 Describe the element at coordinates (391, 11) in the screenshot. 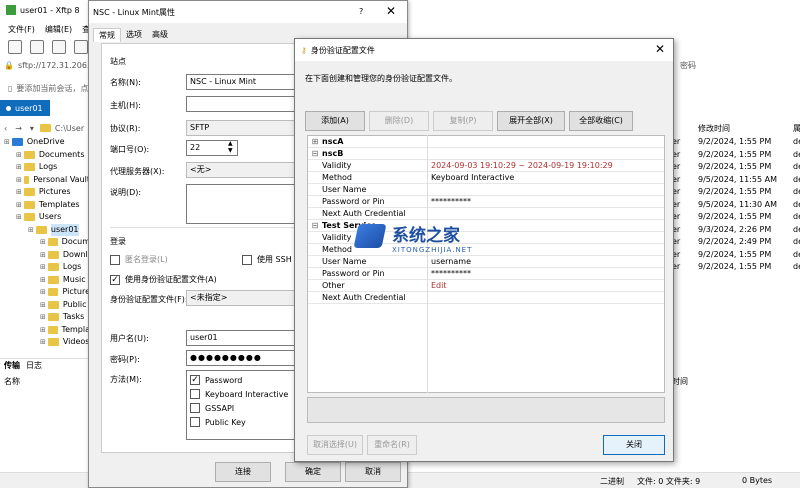

I see `close-icon: ✕` at that location.